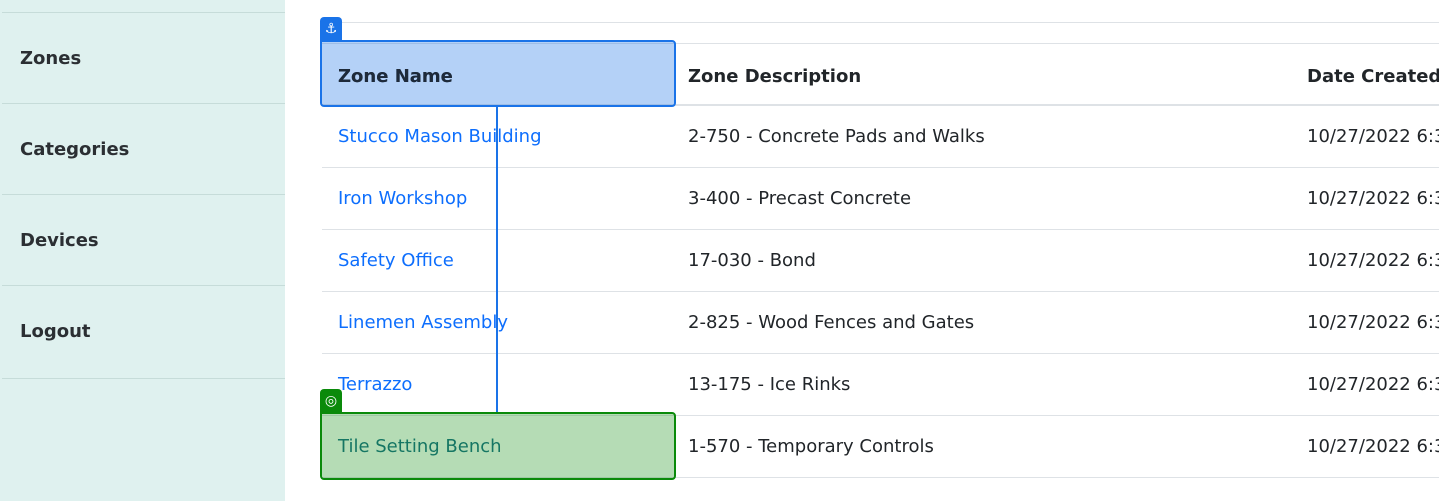 Image resolution: width=1439 pixels, height=501 pixels. What do you see at coordinates (811, 446) in the screenshot?
I see `zone-description: 1-570 - Temporary Controls` at bounding box center [811, 446].